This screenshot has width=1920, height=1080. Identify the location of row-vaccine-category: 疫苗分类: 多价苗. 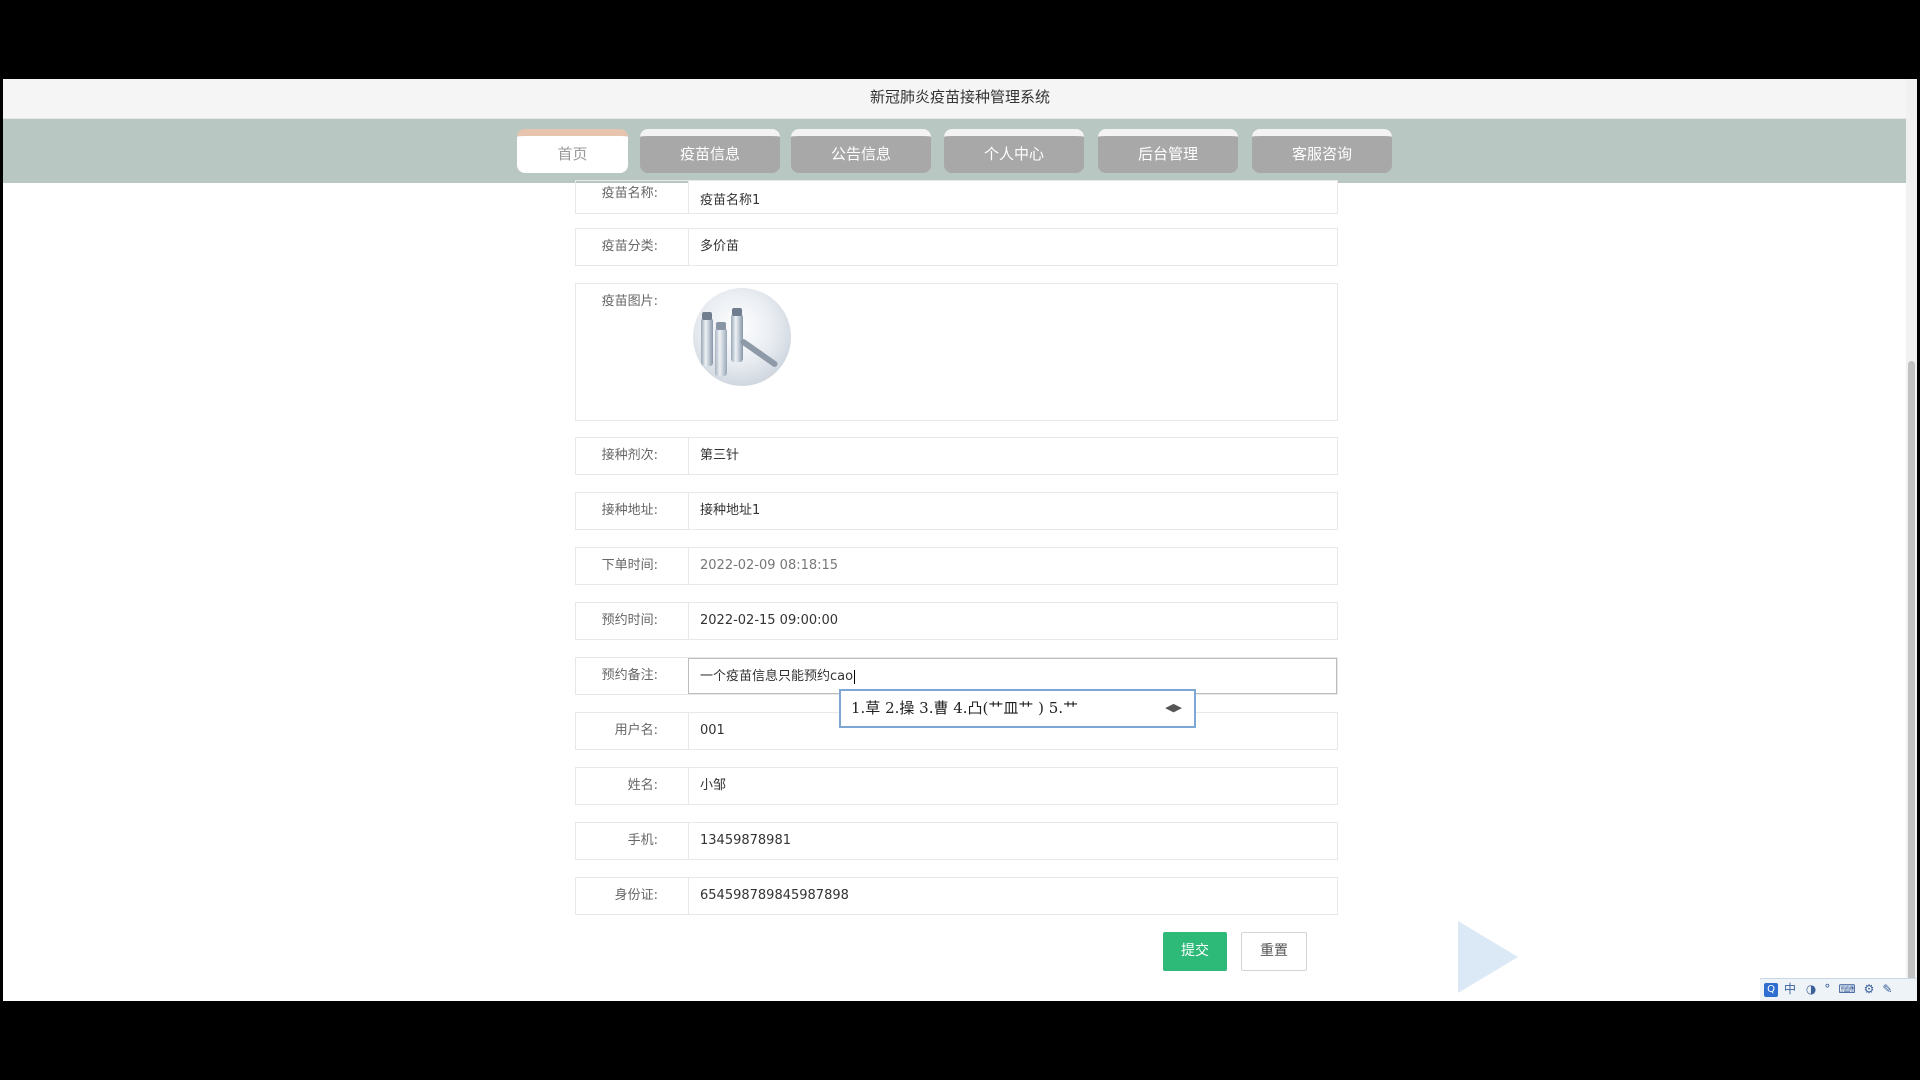
(956, 247).